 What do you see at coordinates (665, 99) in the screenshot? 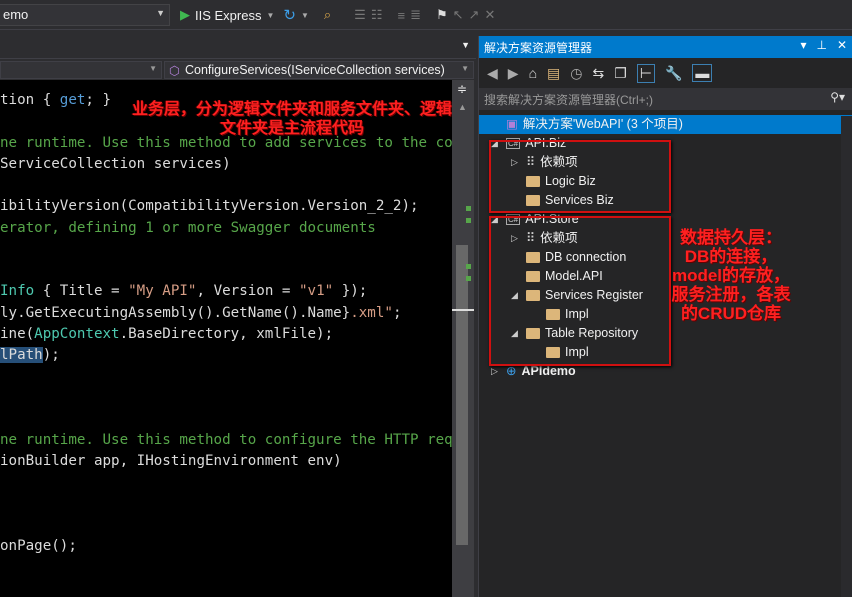
I see `solution-search-input: 搜索解决方案资源管理器(Ctrl+;) ⚲▾` at bounding box center [665, 99].